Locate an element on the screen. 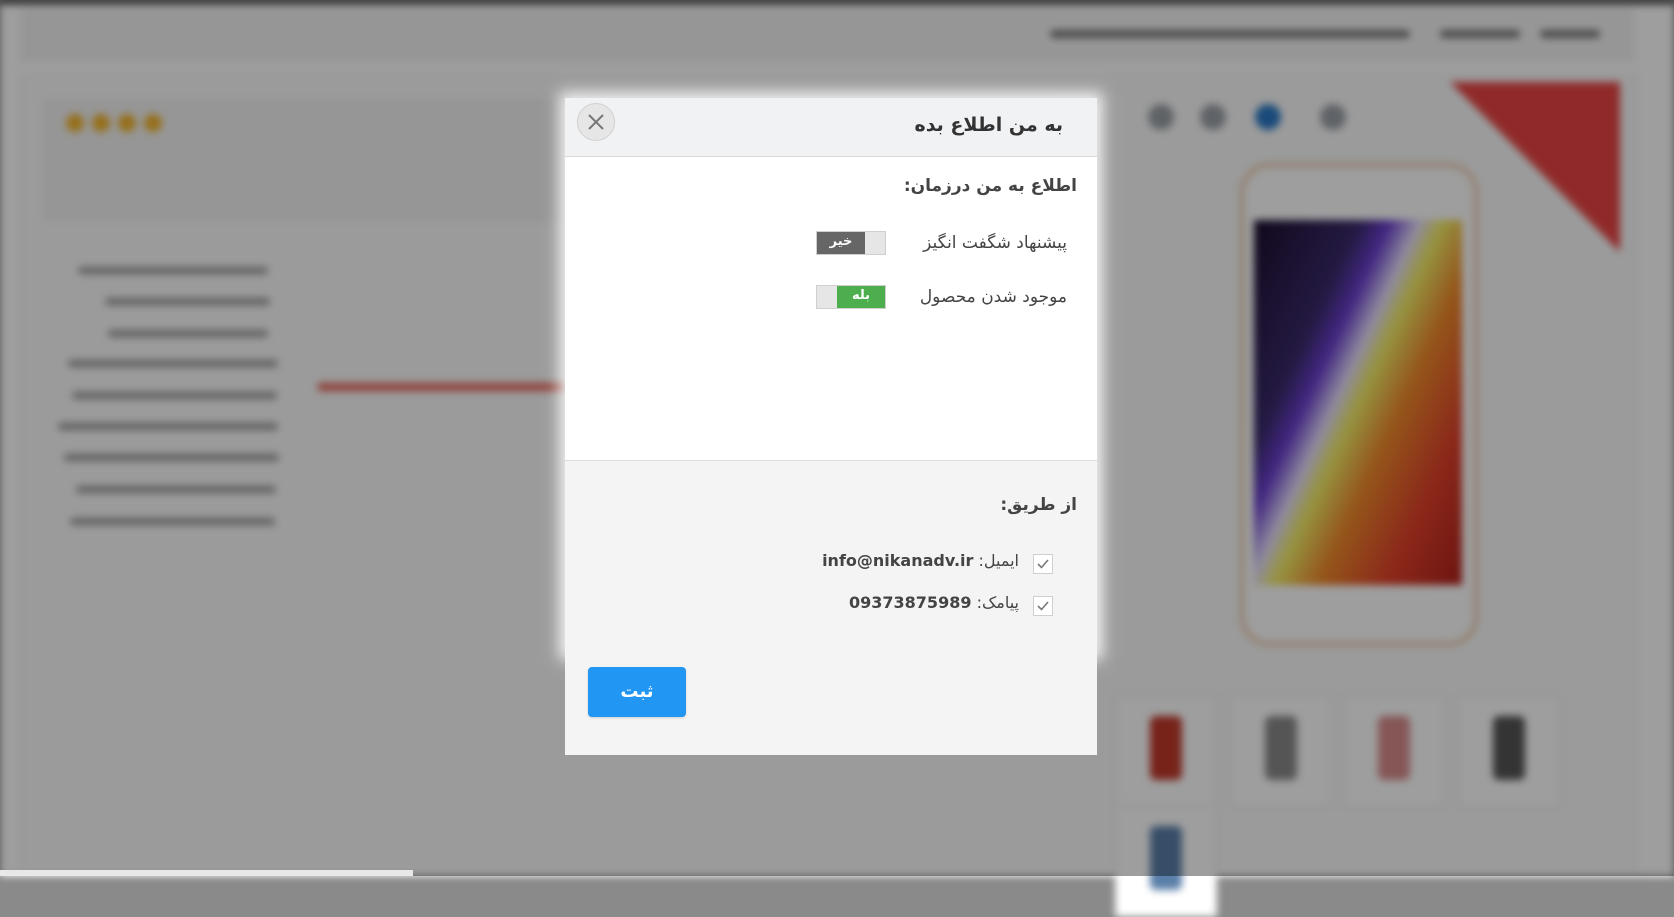  sms-channel-row: پیامک: 09373875989 is located at coordinates (853, 605).